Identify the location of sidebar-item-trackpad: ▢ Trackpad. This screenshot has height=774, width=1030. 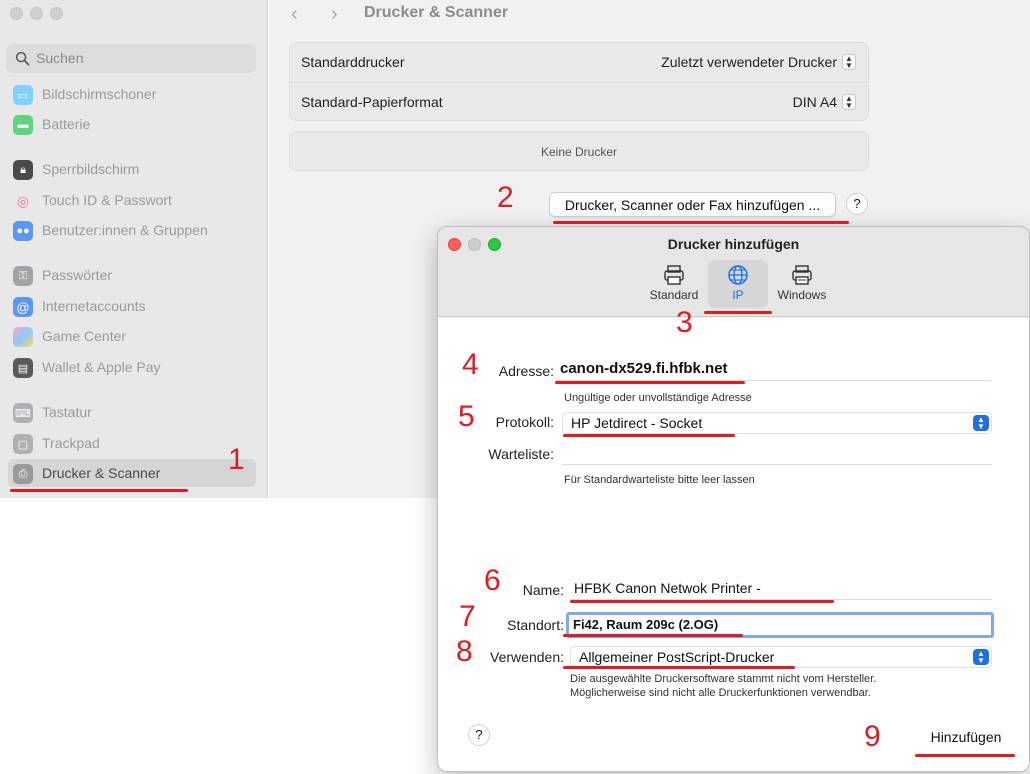
(132, 443).